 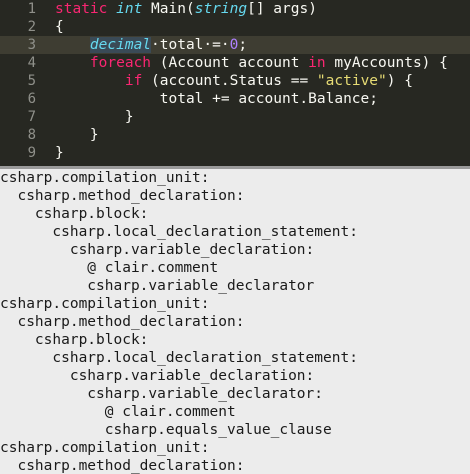 What do you see at coordinates (386, 63) in the screenshot?
I see `code-token: myAccounts) {` at bounding box center [386, 63].